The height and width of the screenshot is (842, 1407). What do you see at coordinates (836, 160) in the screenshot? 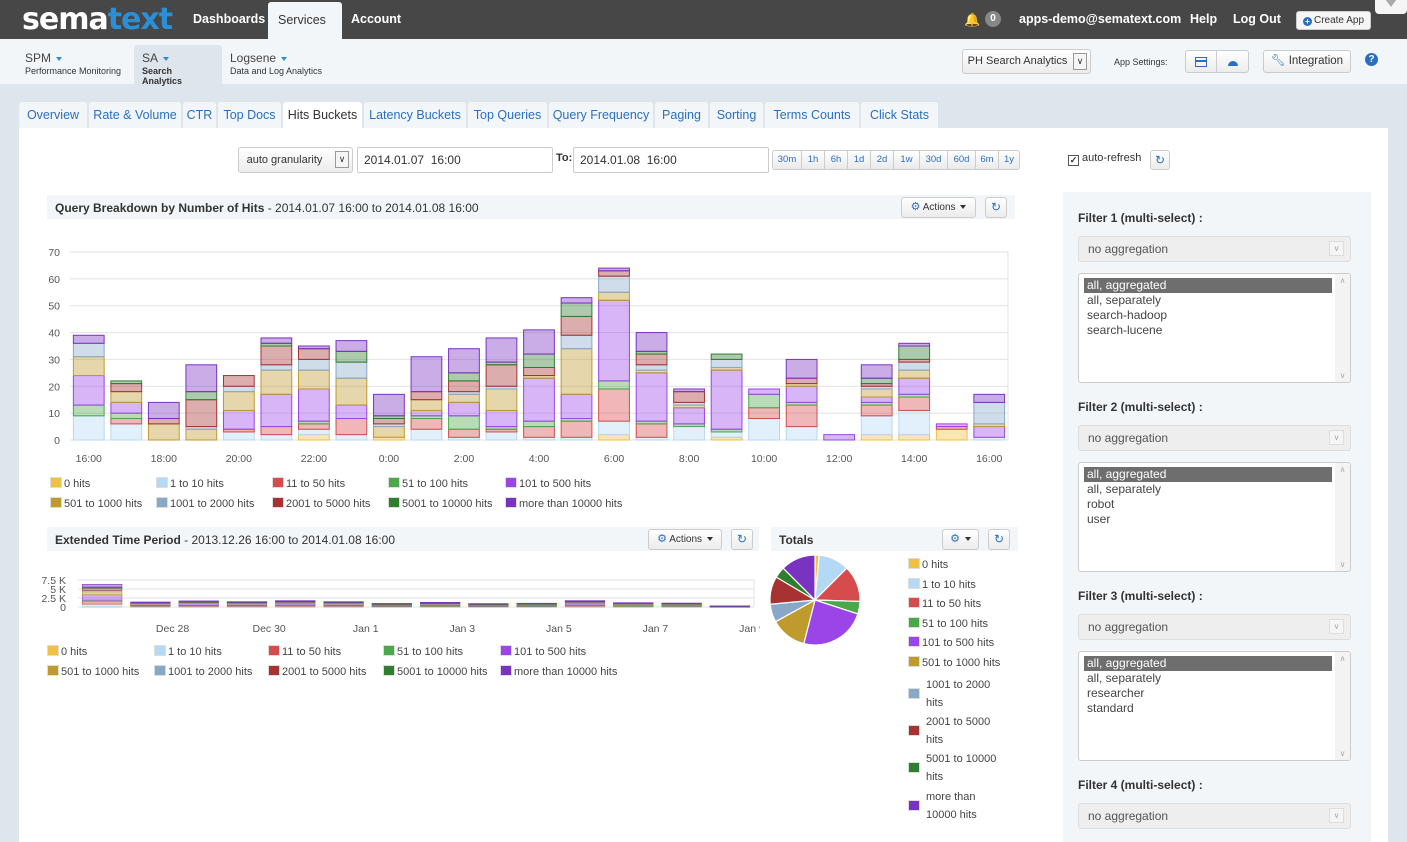
I see `range-button-6h: 6h` at bounding box center [836, 160].